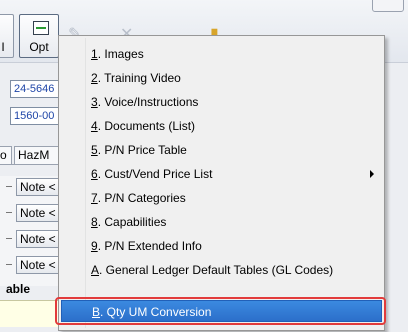  Describe the element at coordinates (39, 47) in the screenshot. I see `options-label: Opt` at that location.